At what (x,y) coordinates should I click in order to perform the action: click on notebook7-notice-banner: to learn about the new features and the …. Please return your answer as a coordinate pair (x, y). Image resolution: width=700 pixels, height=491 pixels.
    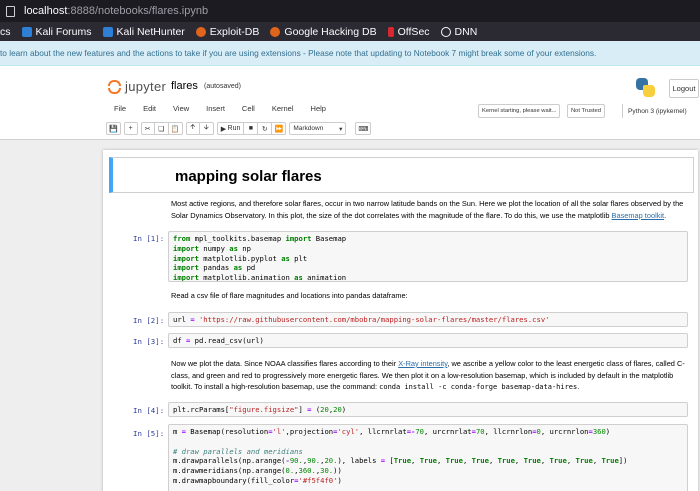
    Looking at the image, I should click on (350, 53).